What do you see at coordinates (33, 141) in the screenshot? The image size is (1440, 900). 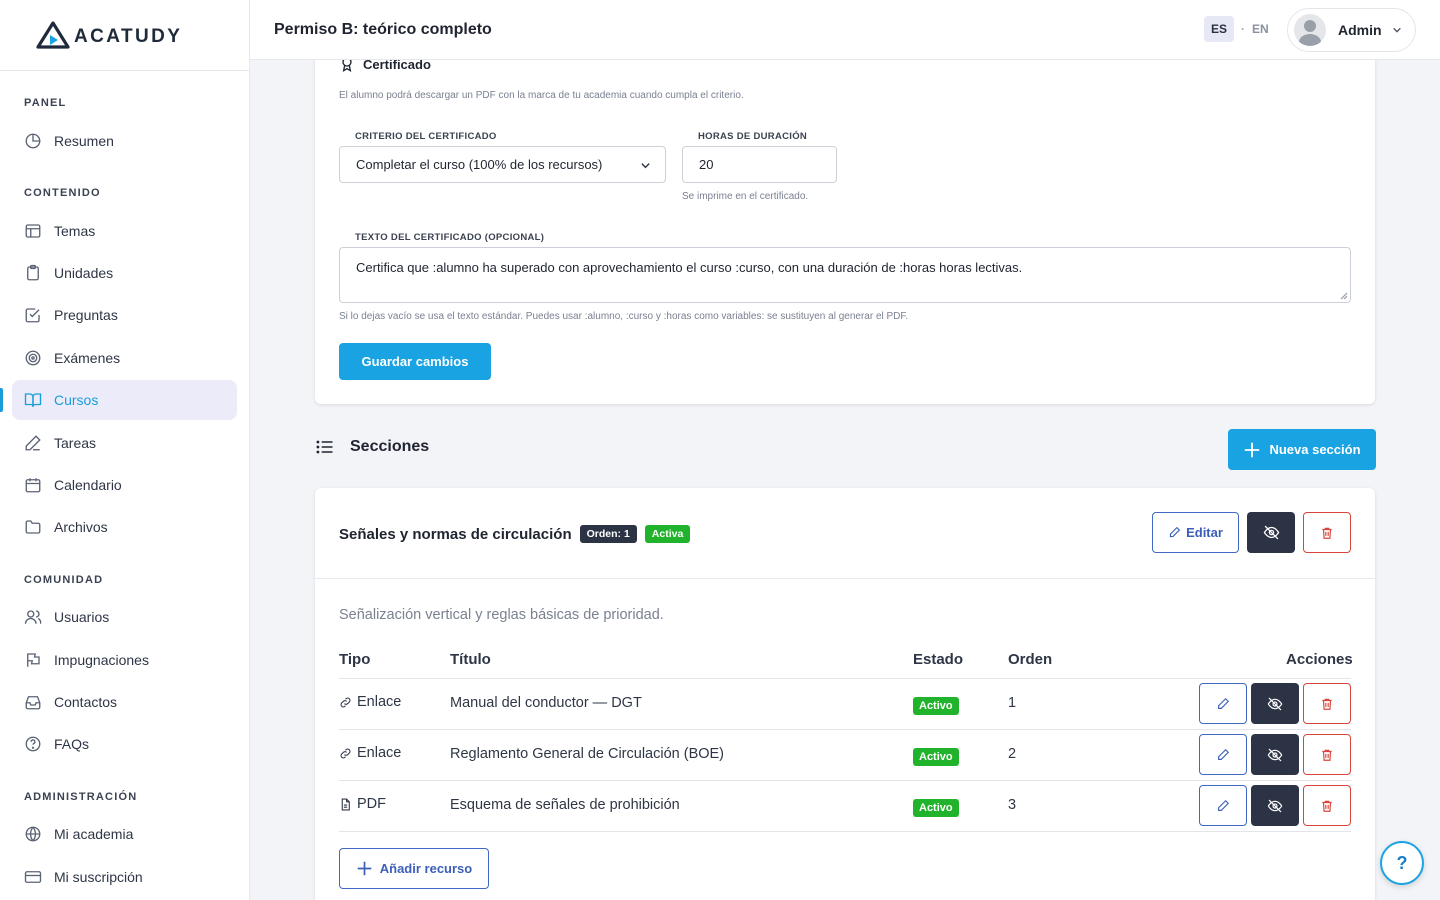 I see `pie-chart-icon` at bounding box center [33, 141].